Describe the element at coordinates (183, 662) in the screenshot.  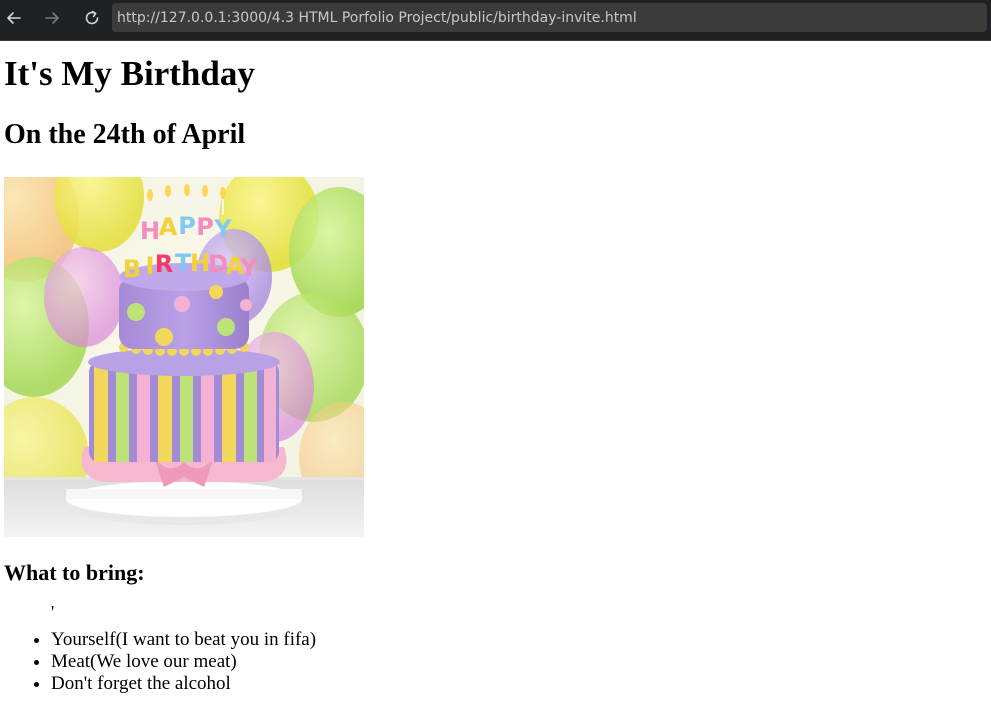
I see `list-item: Meat(We love our meat)` at that location.